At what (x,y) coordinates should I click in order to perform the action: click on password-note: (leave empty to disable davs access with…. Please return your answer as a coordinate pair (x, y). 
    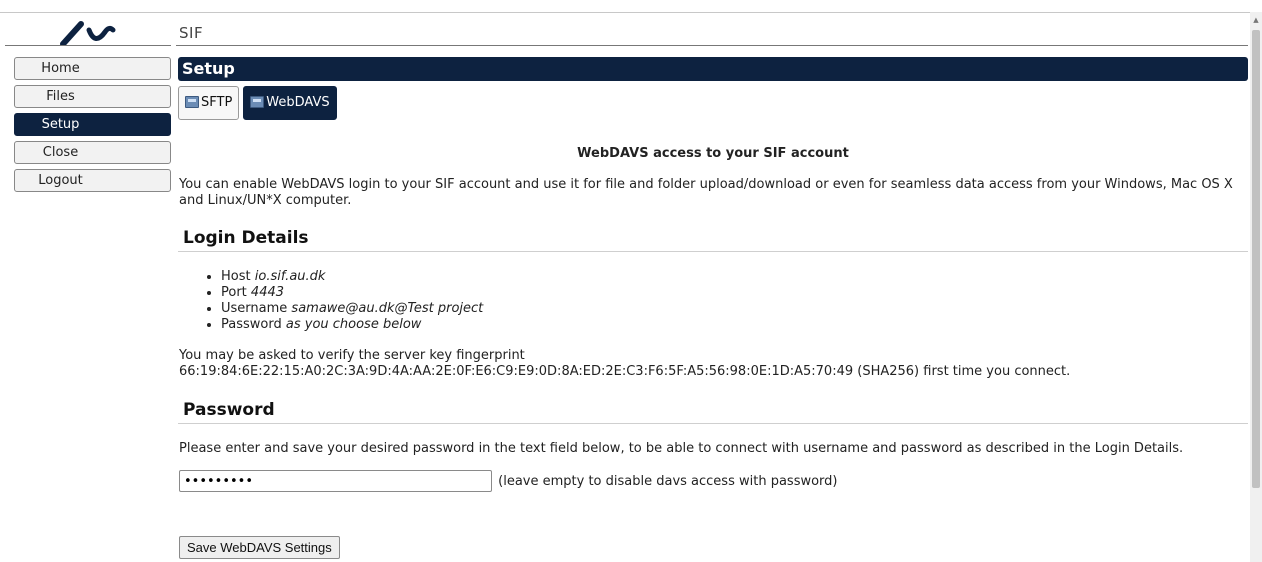
    Looking at the image, I should click on (668, 481).